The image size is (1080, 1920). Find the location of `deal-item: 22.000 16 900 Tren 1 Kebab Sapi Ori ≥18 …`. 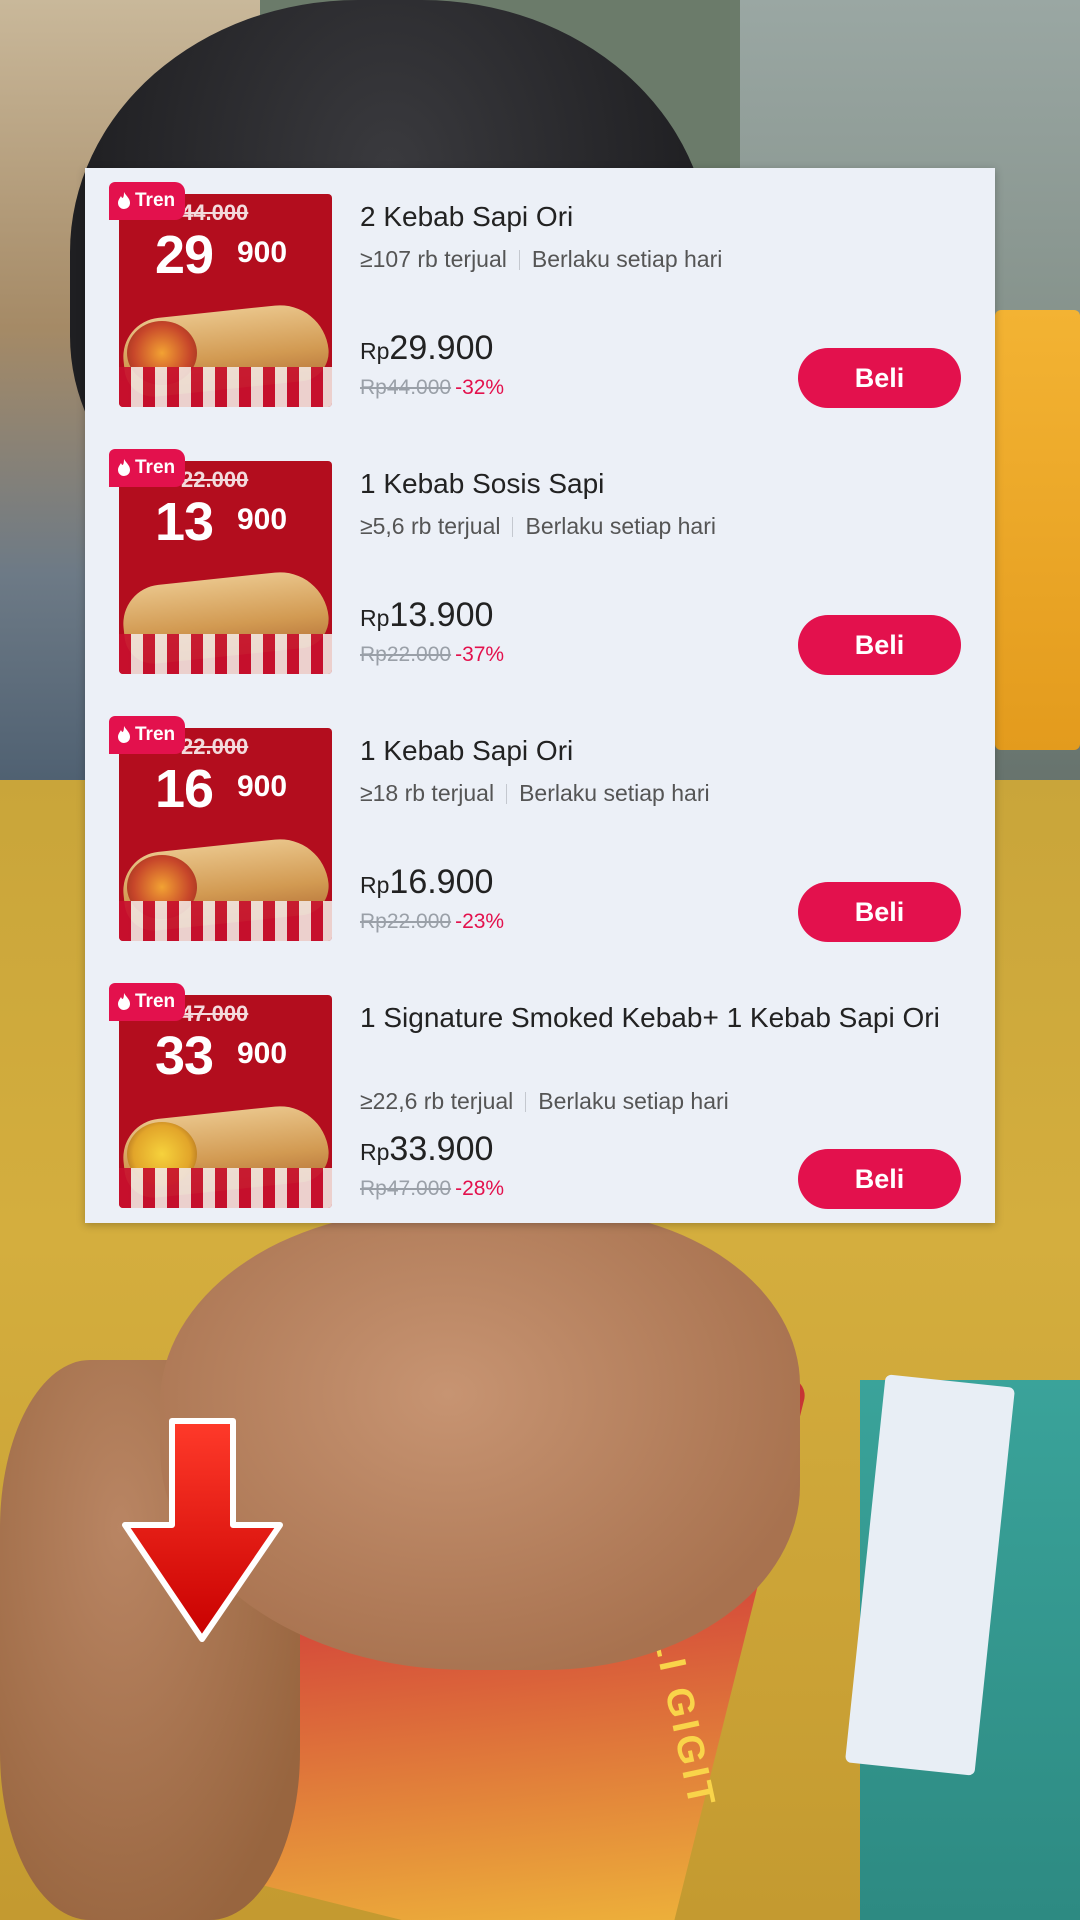

deal-item: 22.000 16 900 Tren 1 Kebab Sapi Ori ≥18 … is located at coordinates (540, 835).